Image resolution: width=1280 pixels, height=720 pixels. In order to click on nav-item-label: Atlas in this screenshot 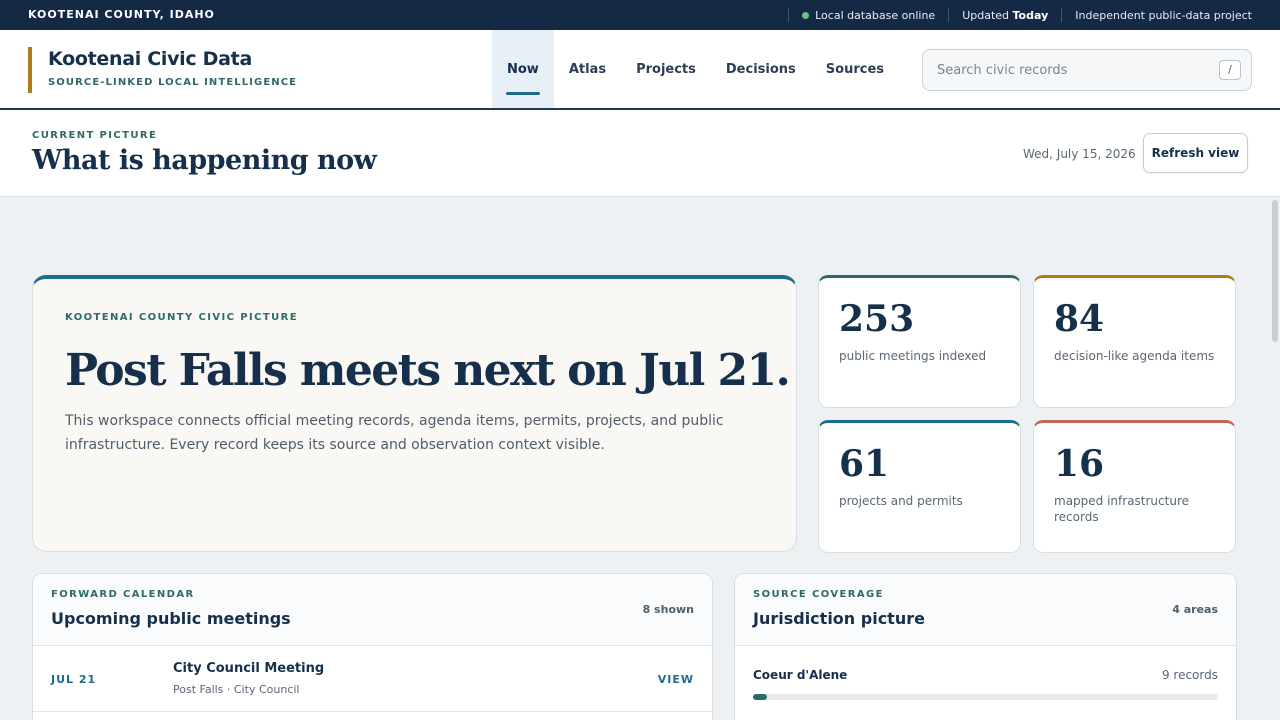, I will do `click(587, 69)`.